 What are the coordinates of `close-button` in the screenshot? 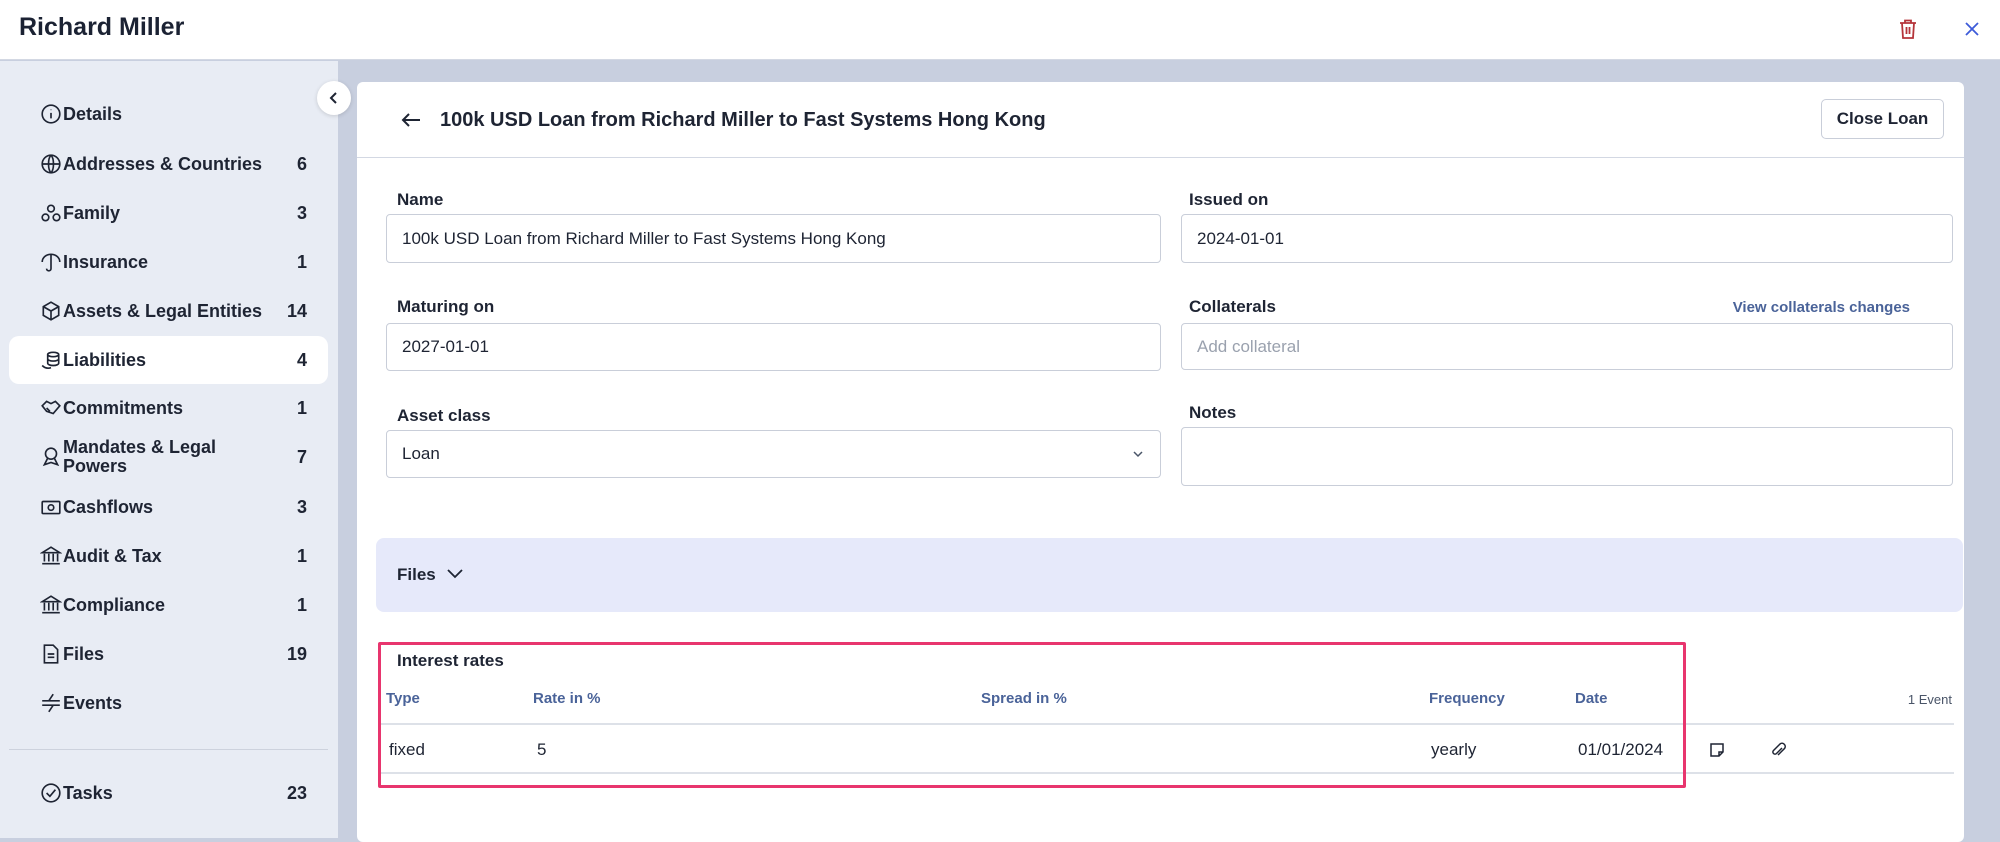 It's located at (1972, 29).